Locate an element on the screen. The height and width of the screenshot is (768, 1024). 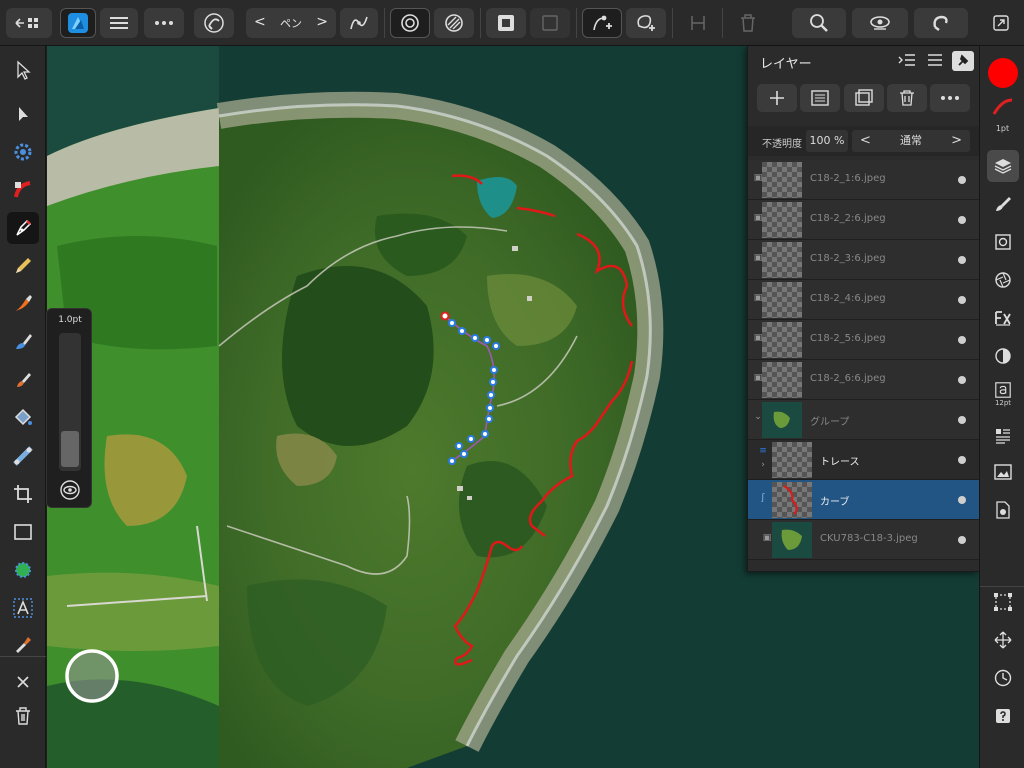
chevron-right-icon: › is located at coordinates (763, 466).